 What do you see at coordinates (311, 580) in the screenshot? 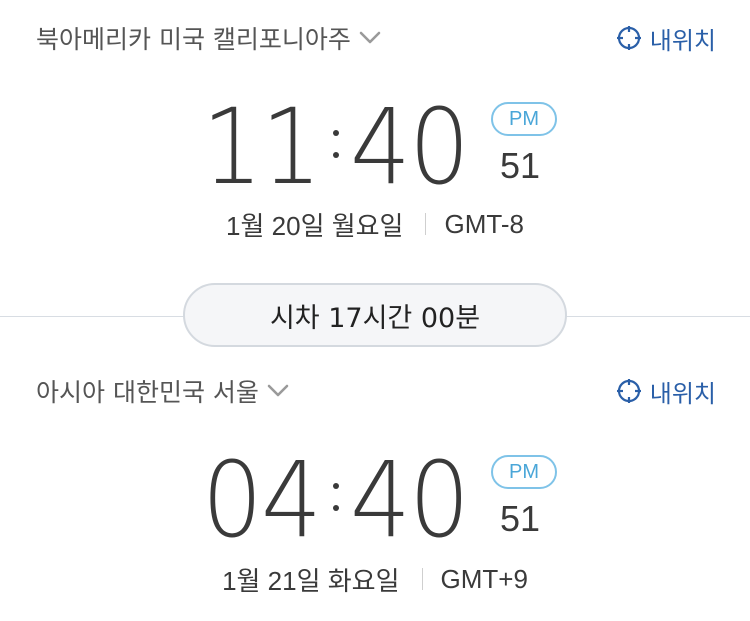
I see `date-text: 1월 21일 화요일` at bounding box center [311, 580].